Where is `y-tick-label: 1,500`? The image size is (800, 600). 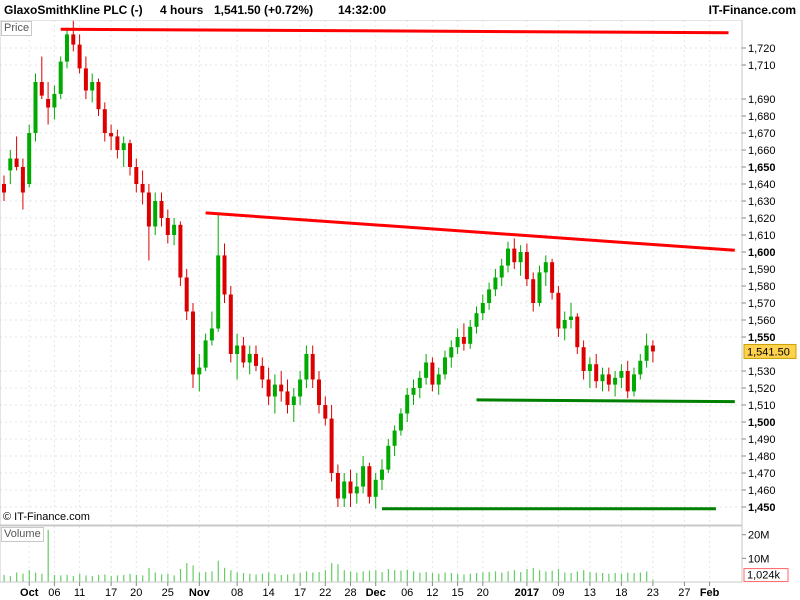 y-tick-label: 1,500 is located at coordinates (762, 423).